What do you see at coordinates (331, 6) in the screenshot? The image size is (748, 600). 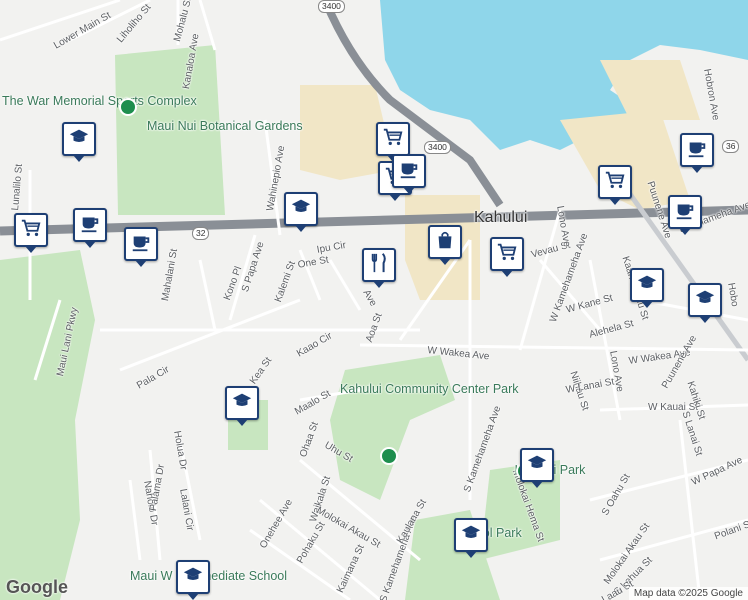 I see `route-shield-3400-north: 3400` at bounding box center [331, 6].